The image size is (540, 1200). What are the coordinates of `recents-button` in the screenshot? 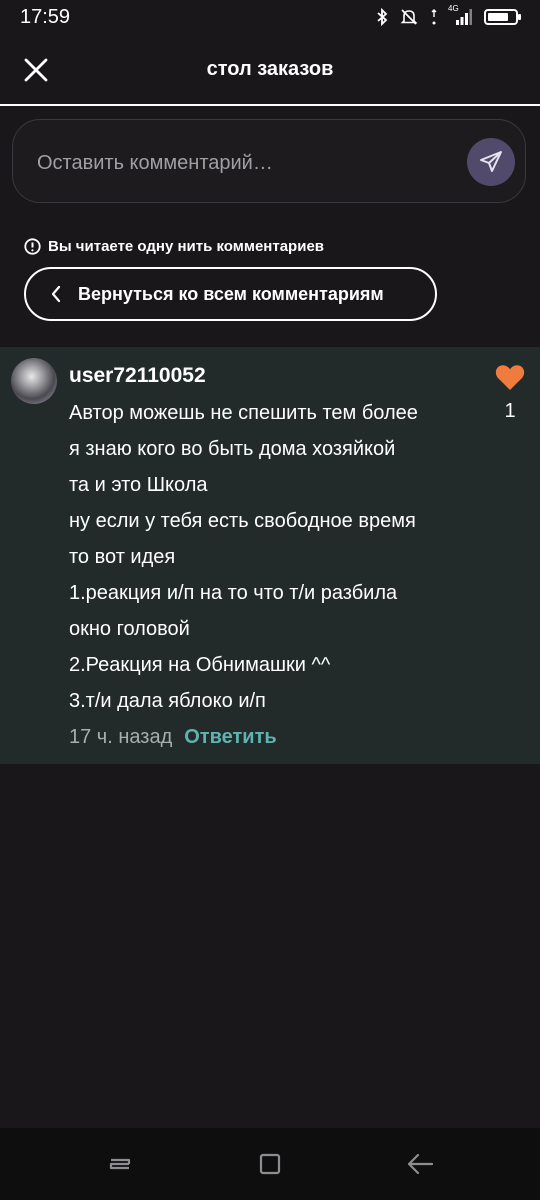 It's located at (120, 1164).